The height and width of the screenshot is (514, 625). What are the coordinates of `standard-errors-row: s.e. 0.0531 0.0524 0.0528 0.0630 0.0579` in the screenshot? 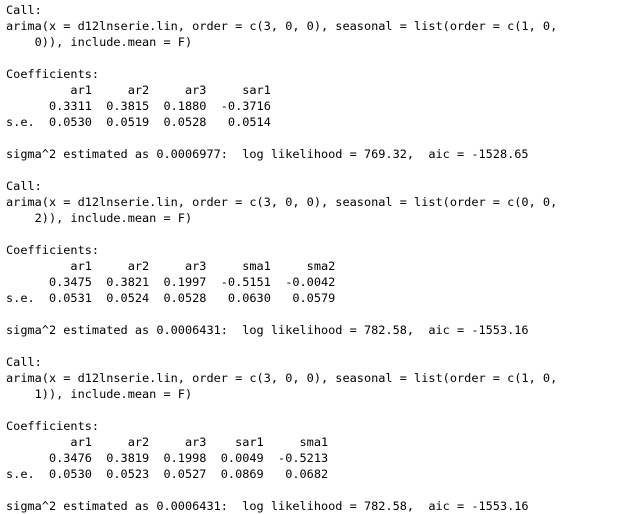 It's located at (171, 298).